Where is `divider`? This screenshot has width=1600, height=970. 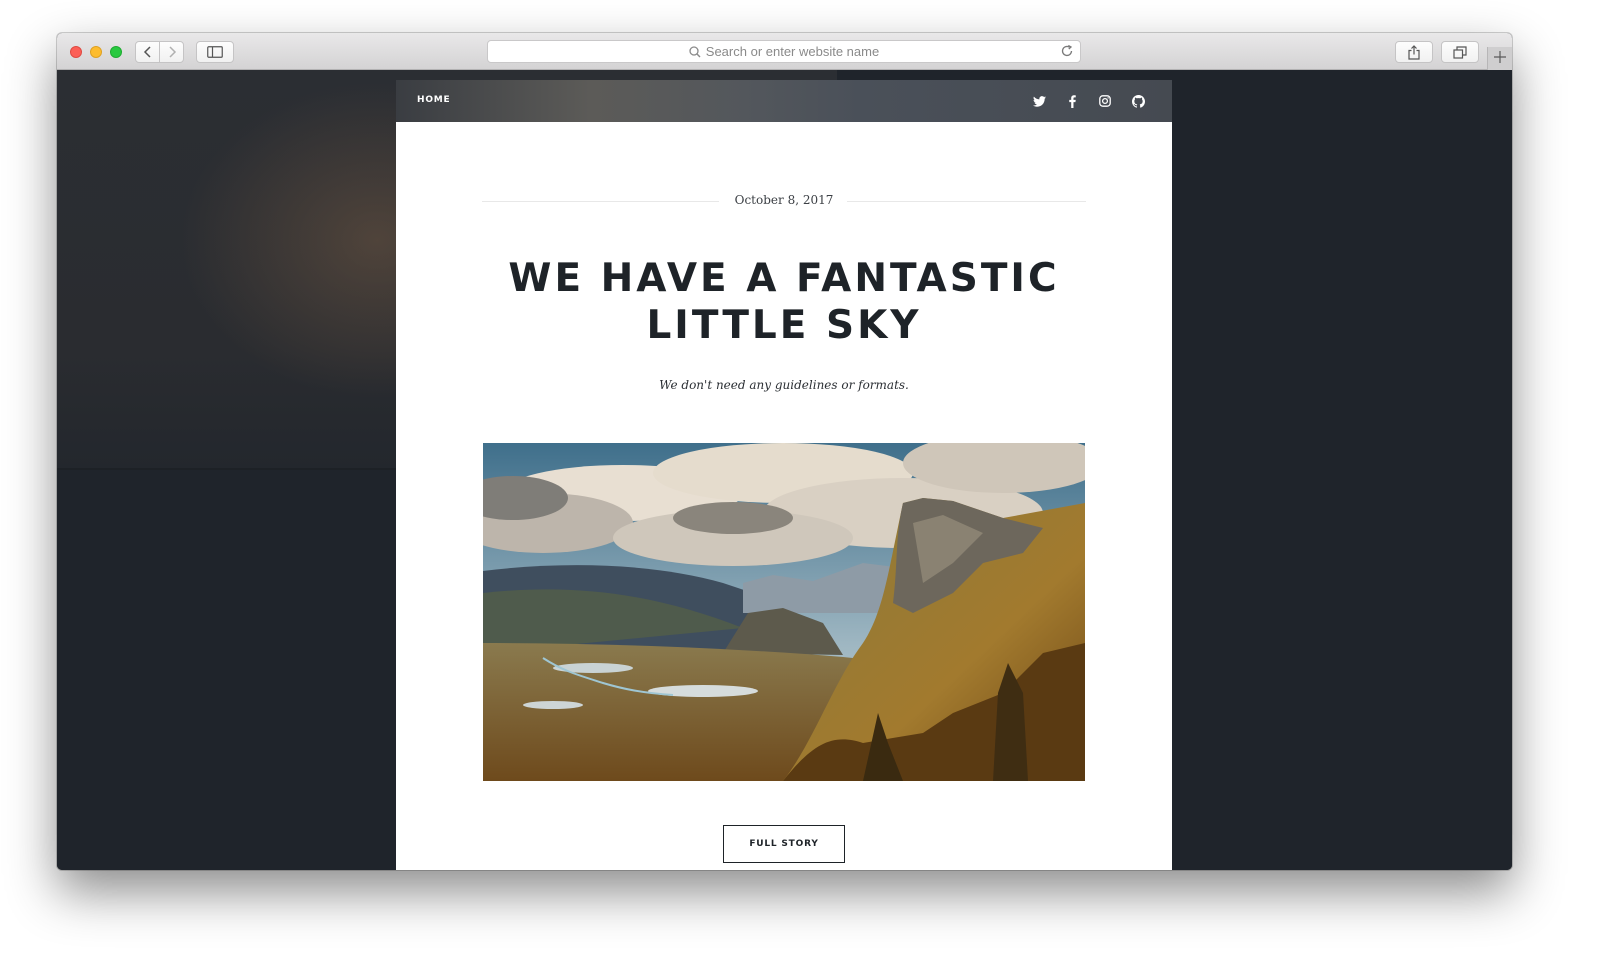
divider is located at coordinates (966, 201).